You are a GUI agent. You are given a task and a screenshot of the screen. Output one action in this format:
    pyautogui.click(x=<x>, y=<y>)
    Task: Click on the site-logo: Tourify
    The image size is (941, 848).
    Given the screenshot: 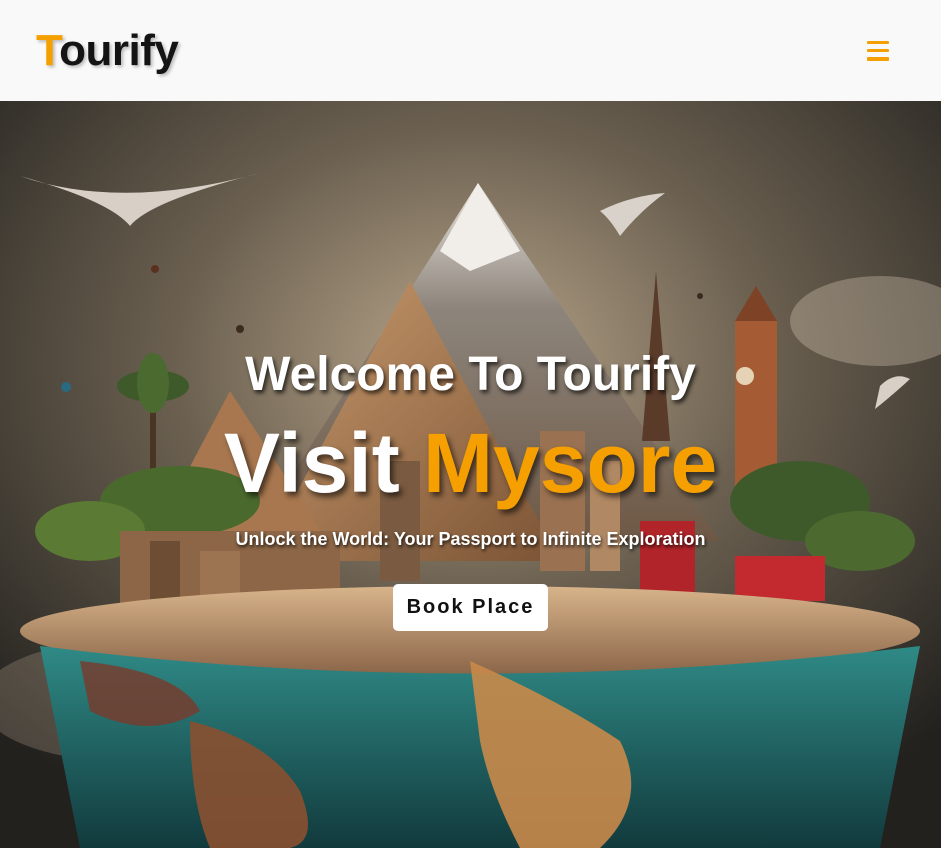 What is the action you would take?
    pyautogui.click(x=107, y=50)
    